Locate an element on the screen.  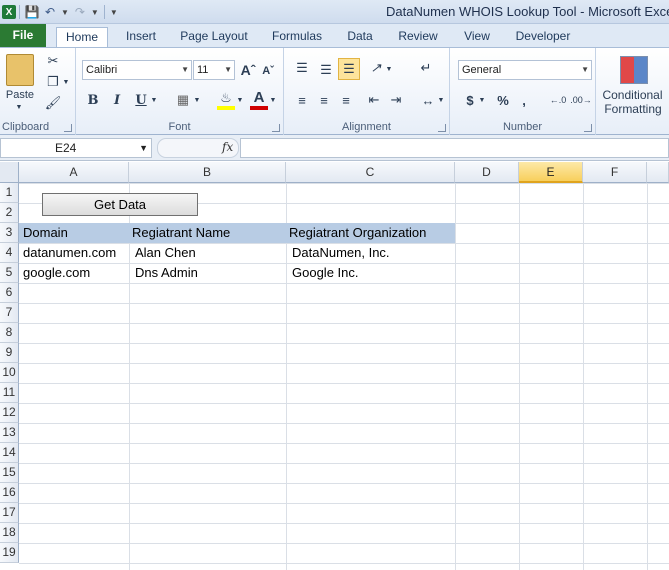
column-header-b: B is located at coordinates (207, 172).